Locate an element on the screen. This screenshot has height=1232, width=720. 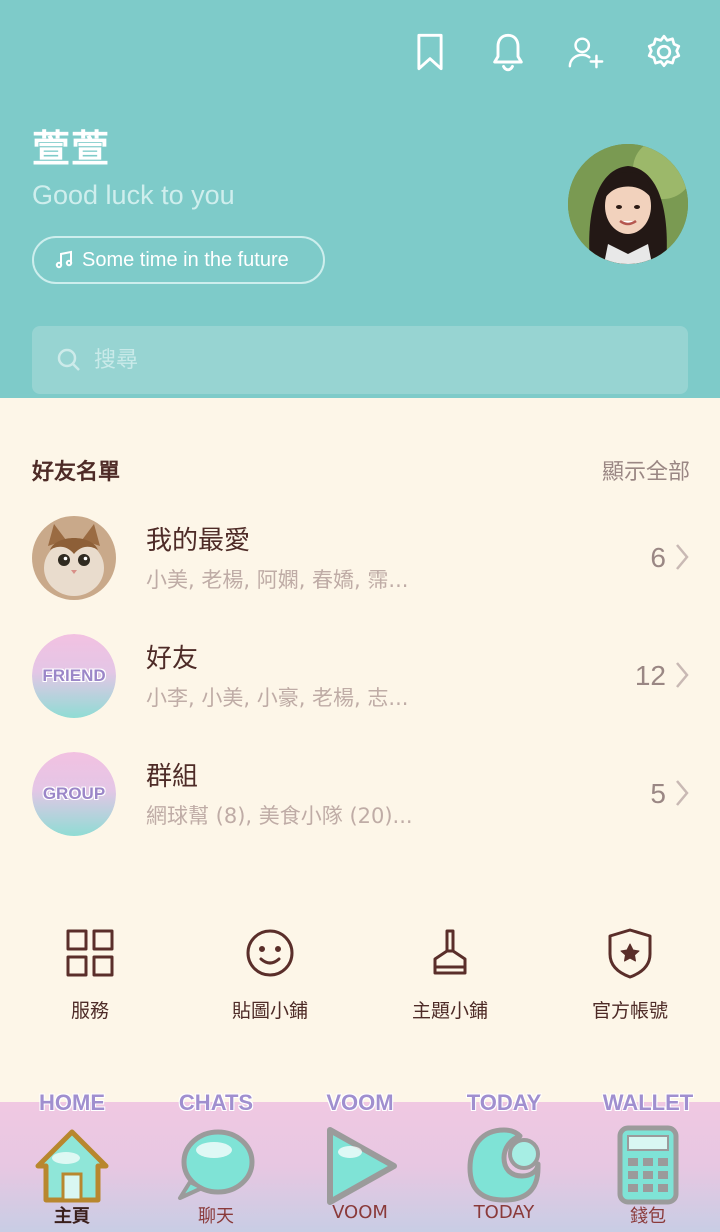
nav-voom: VOOM VOOM is located at coordinates (360, 1161).